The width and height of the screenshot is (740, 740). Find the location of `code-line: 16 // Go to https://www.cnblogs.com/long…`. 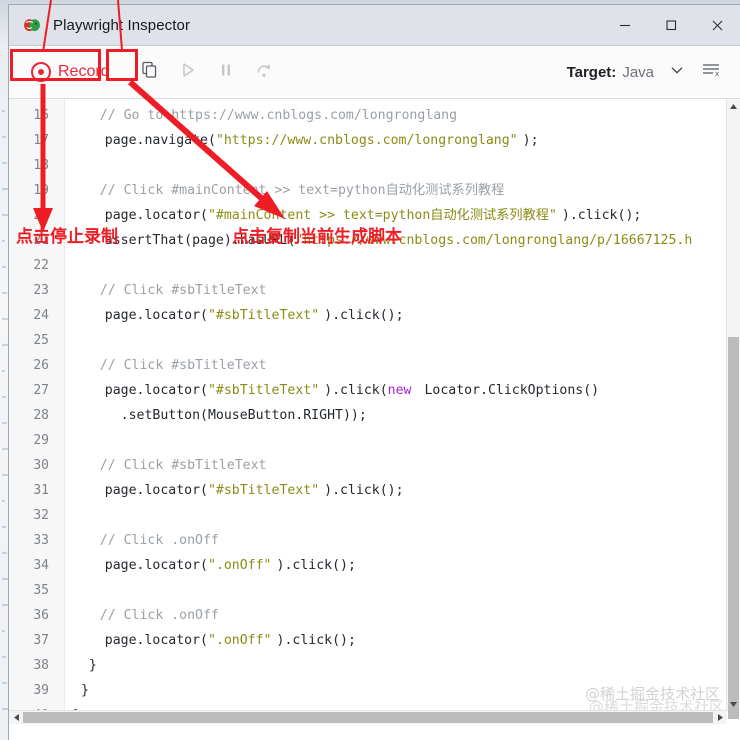

code-line: 16 // Go to https://www.cnblogs.com/long… is located at coordinates (368, 115).